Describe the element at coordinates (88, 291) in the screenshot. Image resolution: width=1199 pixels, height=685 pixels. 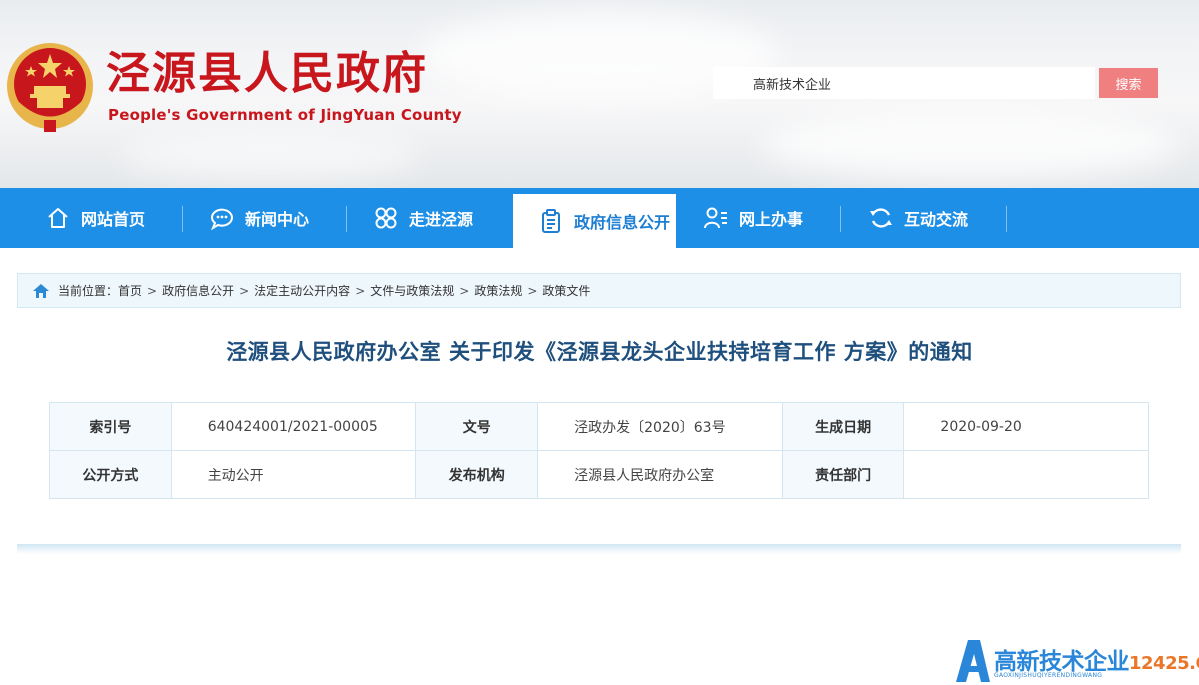
I see `breadcrumb-prefix: 当前位置：` at that location.